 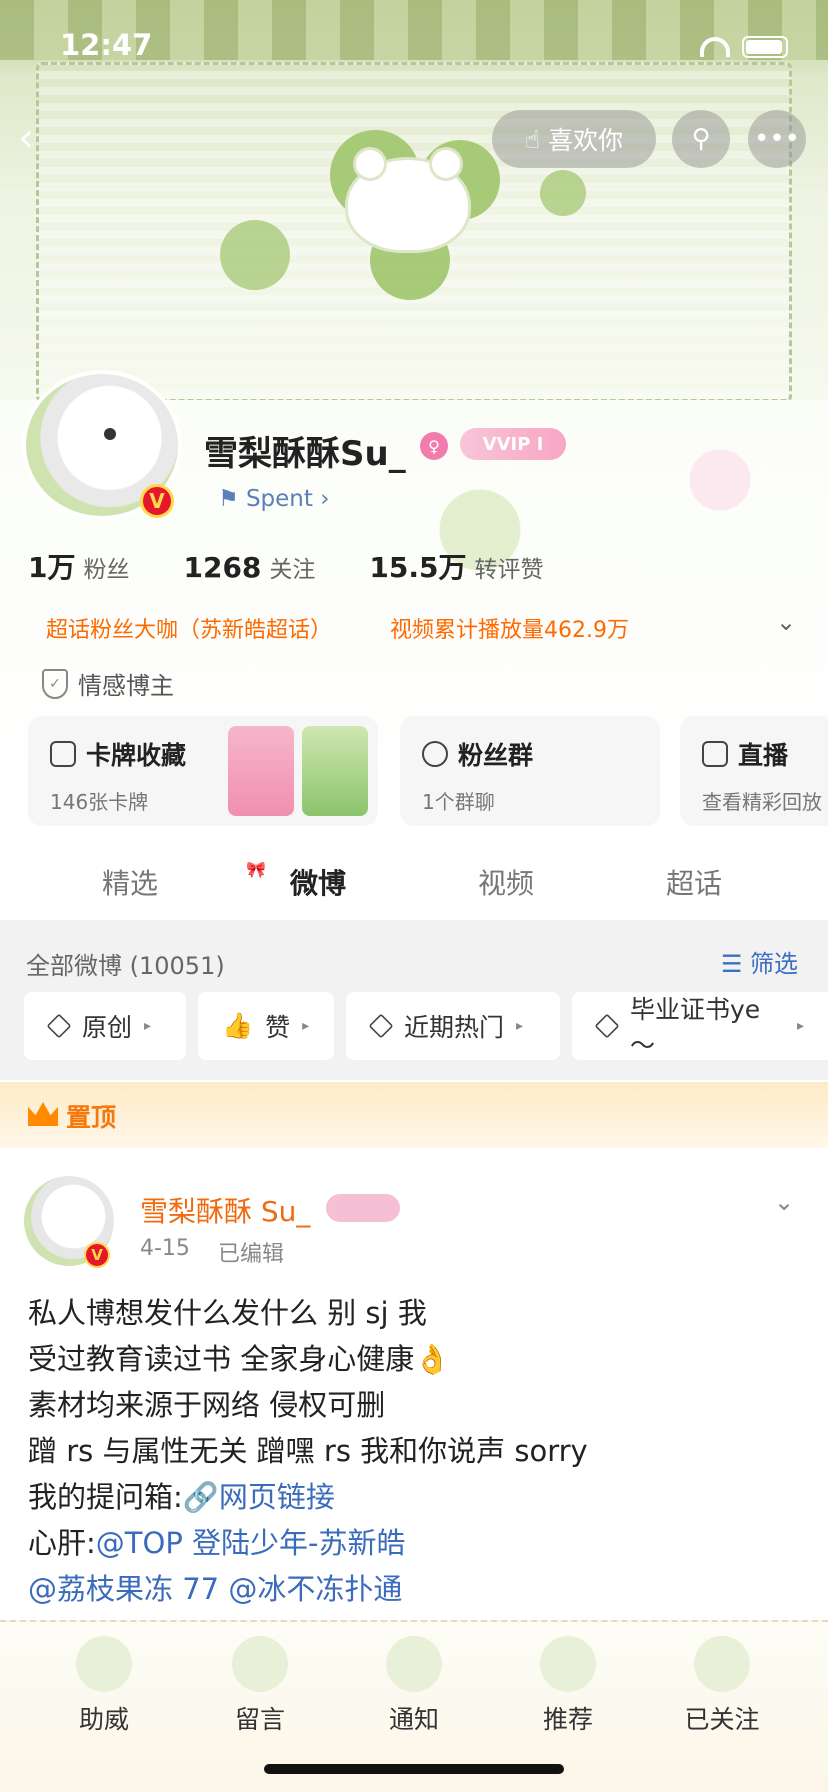 I want to click on status-line: ⚑ Spent ›, so click(x=273, y=499).